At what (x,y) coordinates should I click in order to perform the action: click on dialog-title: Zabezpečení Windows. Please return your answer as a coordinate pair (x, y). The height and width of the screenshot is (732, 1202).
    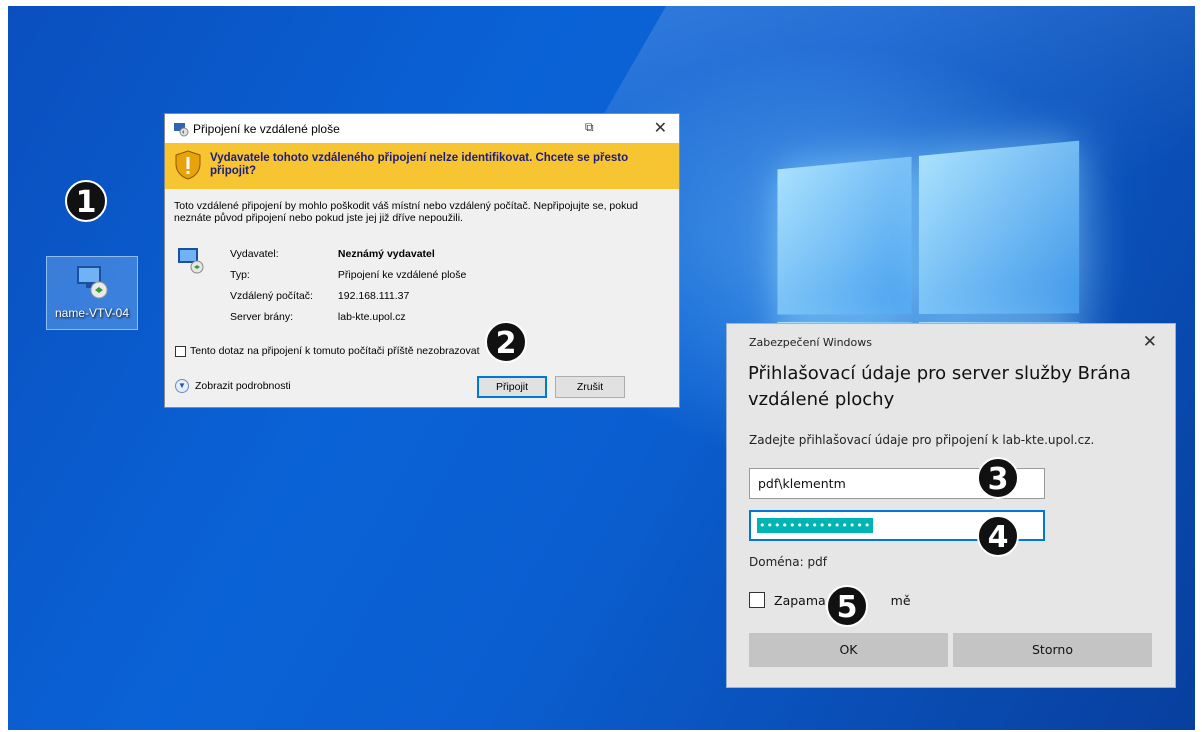
    Looking at the image, I should click on (810, 342).